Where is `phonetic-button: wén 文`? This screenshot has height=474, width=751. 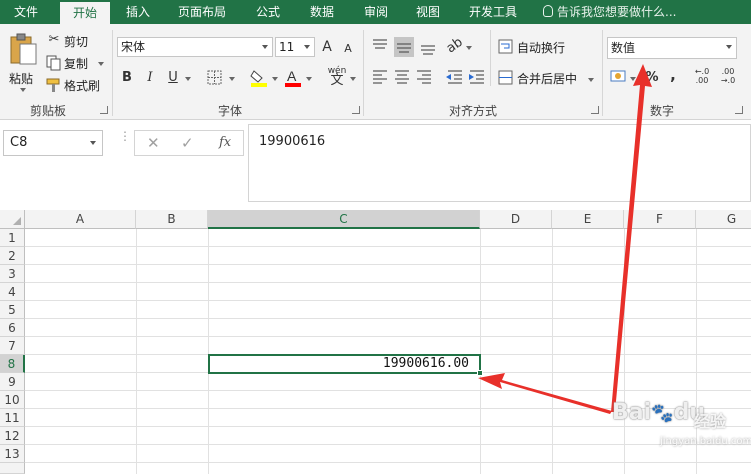
phonetic-button: wén 文 is located at coordinates (337, 76).